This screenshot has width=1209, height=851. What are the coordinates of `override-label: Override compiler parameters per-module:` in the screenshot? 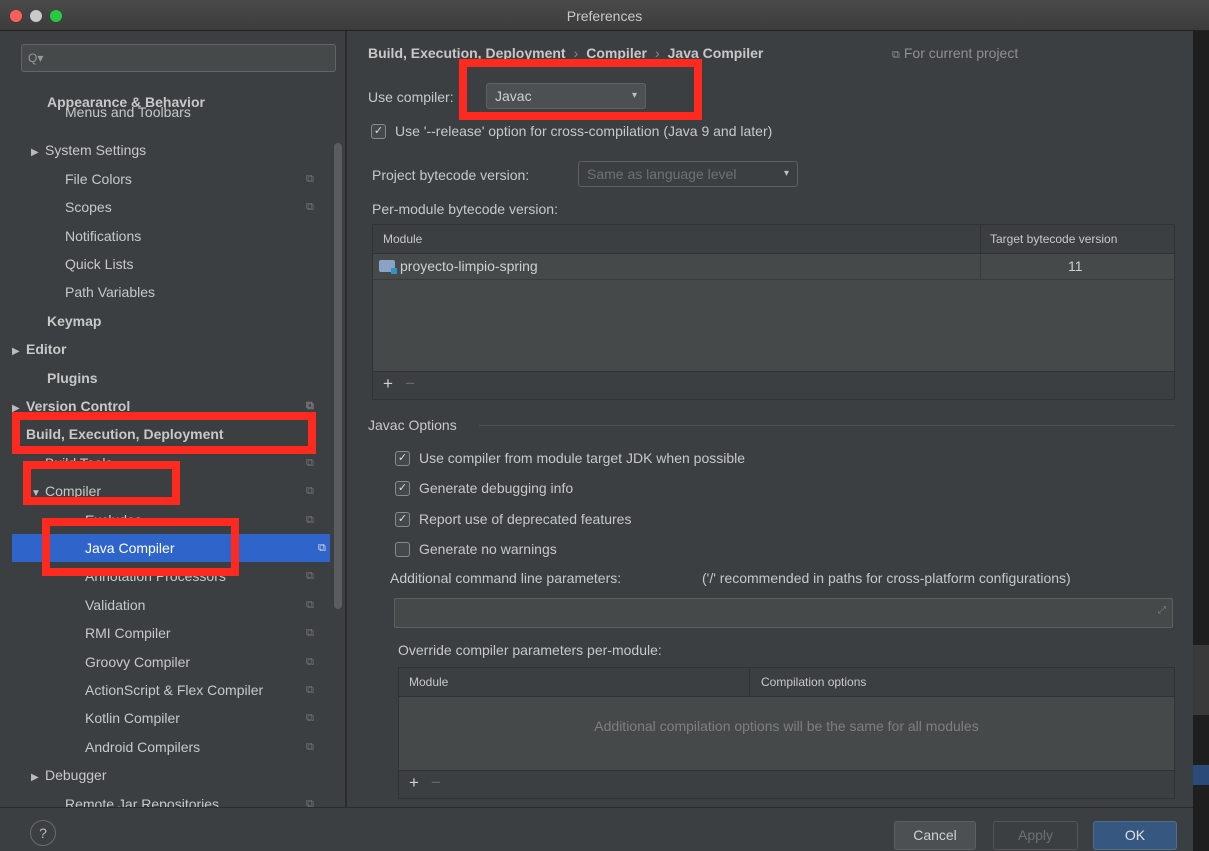 It's located at (530, 650).